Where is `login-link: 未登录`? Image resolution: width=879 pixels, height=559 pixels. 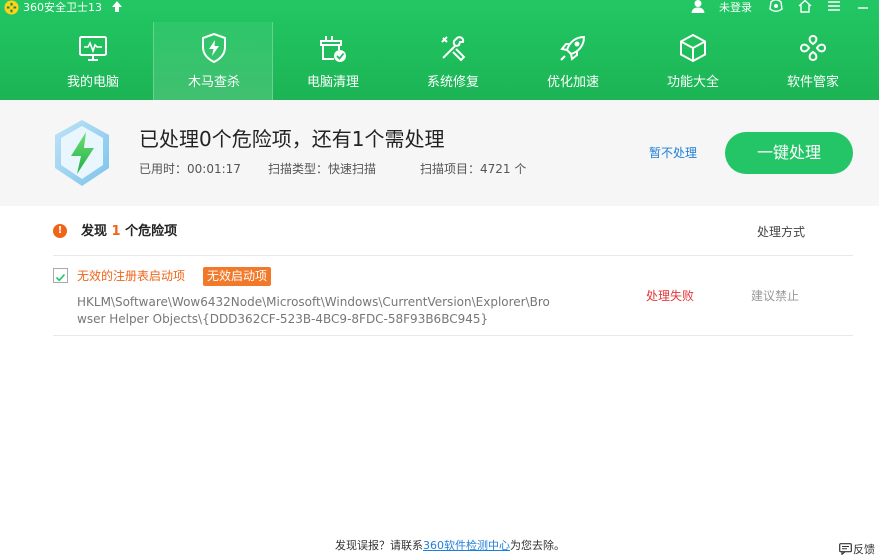 login-link: 未登录 is located at coordinates (735, 7).